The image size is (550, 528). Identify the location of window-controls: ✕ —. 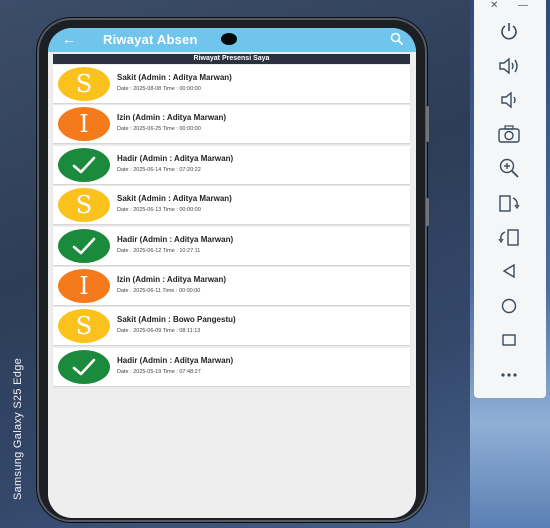
(510, 7).